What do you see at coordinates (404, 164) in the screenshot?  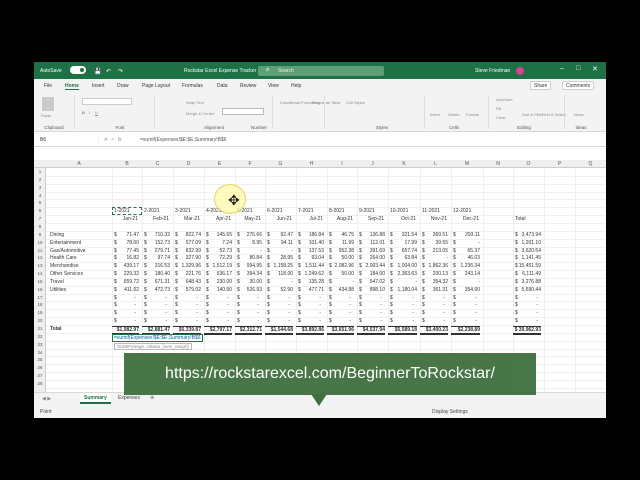 I see `column-header: K` at bounding box center [404, 164].